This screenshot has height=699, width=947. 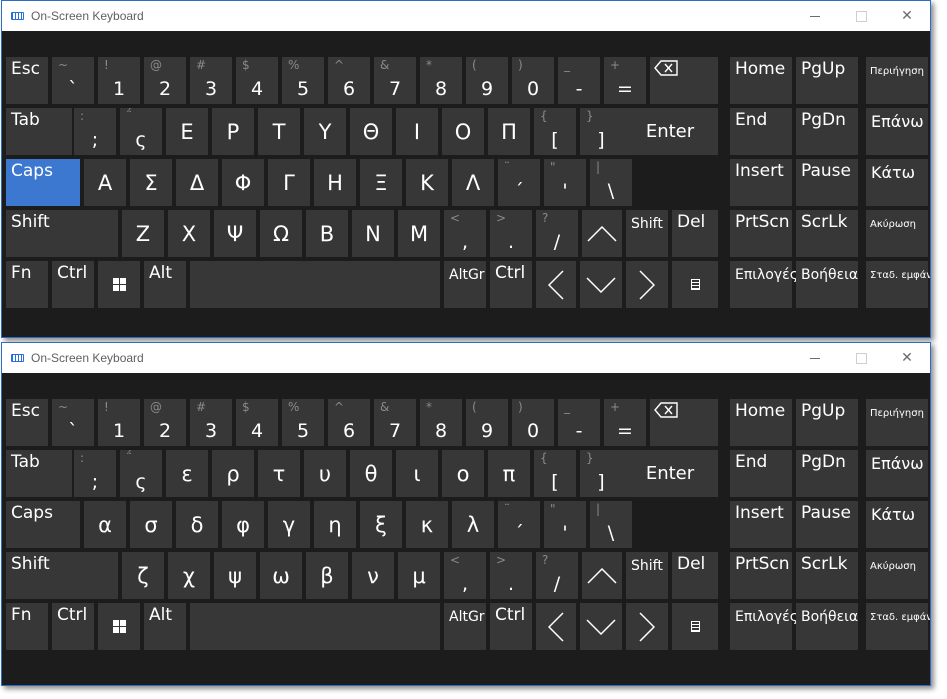 What do you see at coordinates (427, 524) in the screenshot?
I see `key-letter: κ` at bounding box center [427, 524].